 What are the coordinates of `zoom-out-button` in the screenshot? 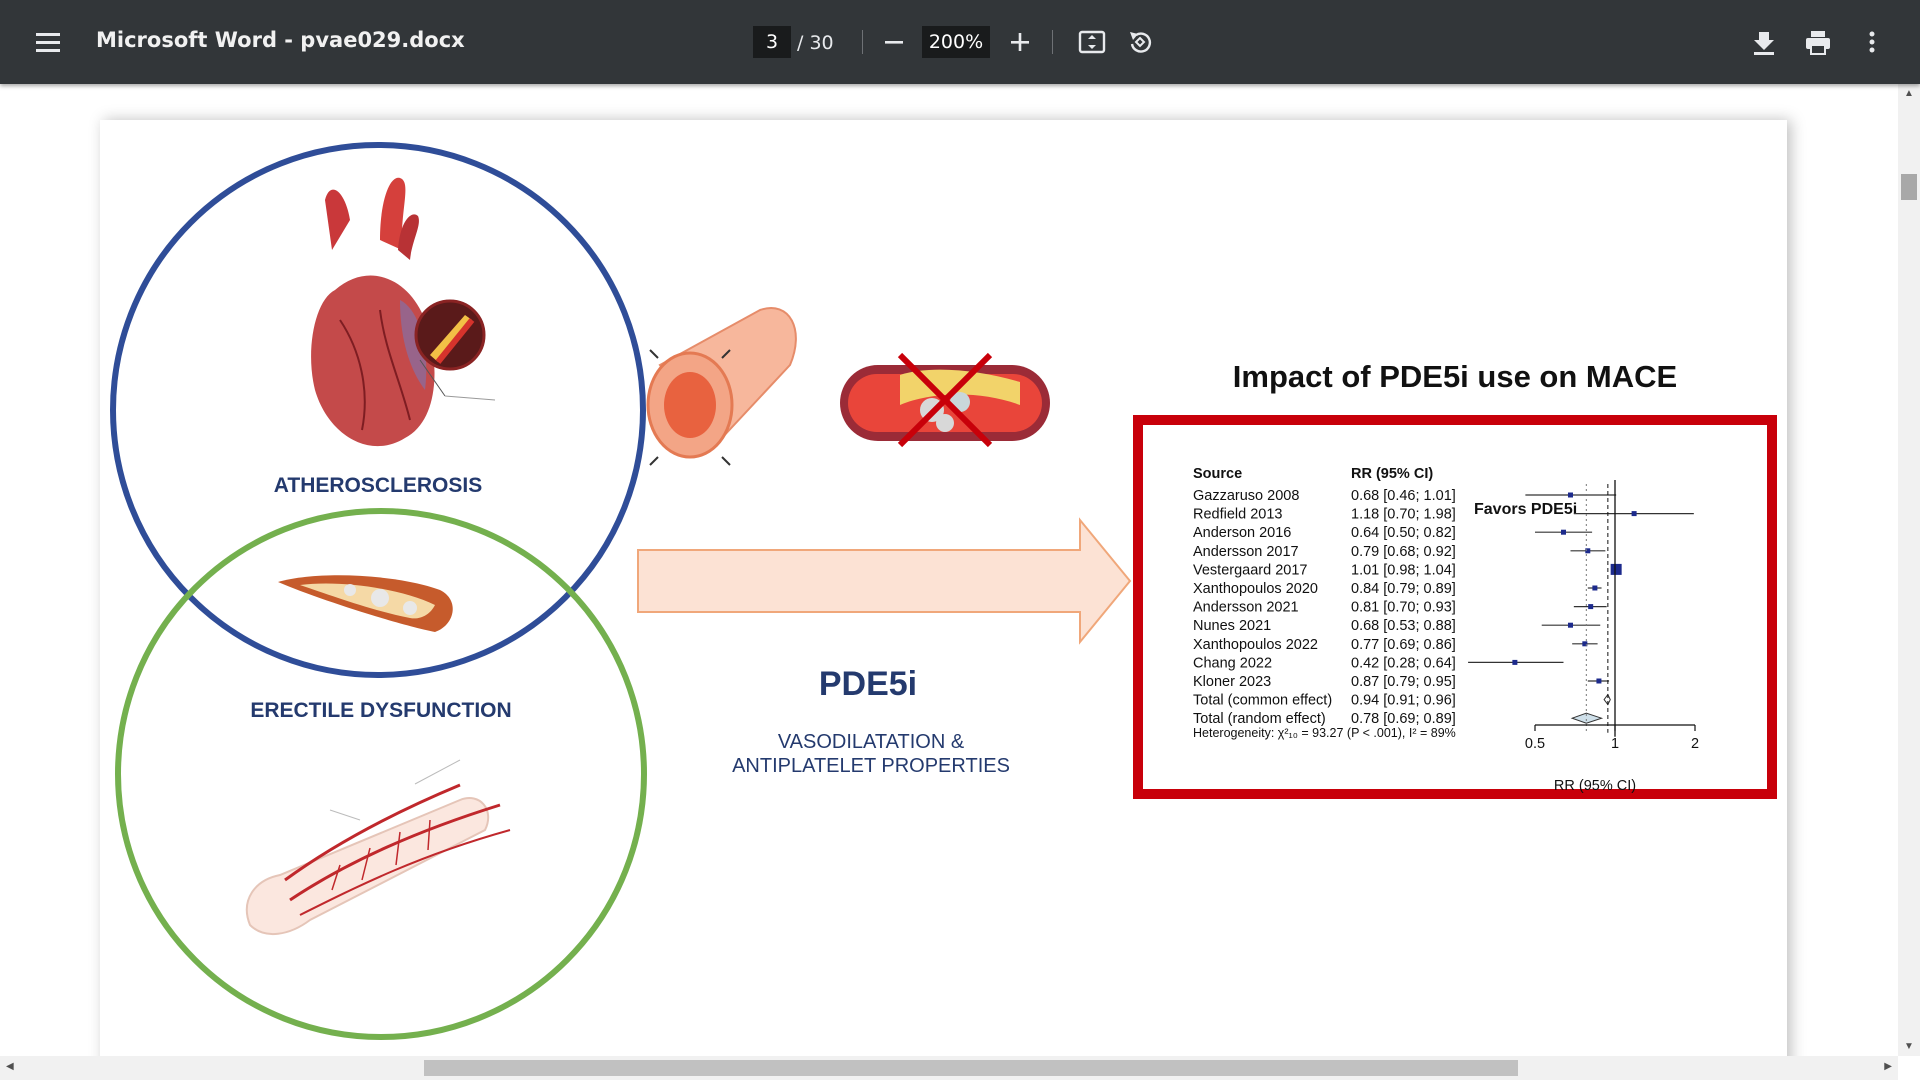 It's located at (894, 42).